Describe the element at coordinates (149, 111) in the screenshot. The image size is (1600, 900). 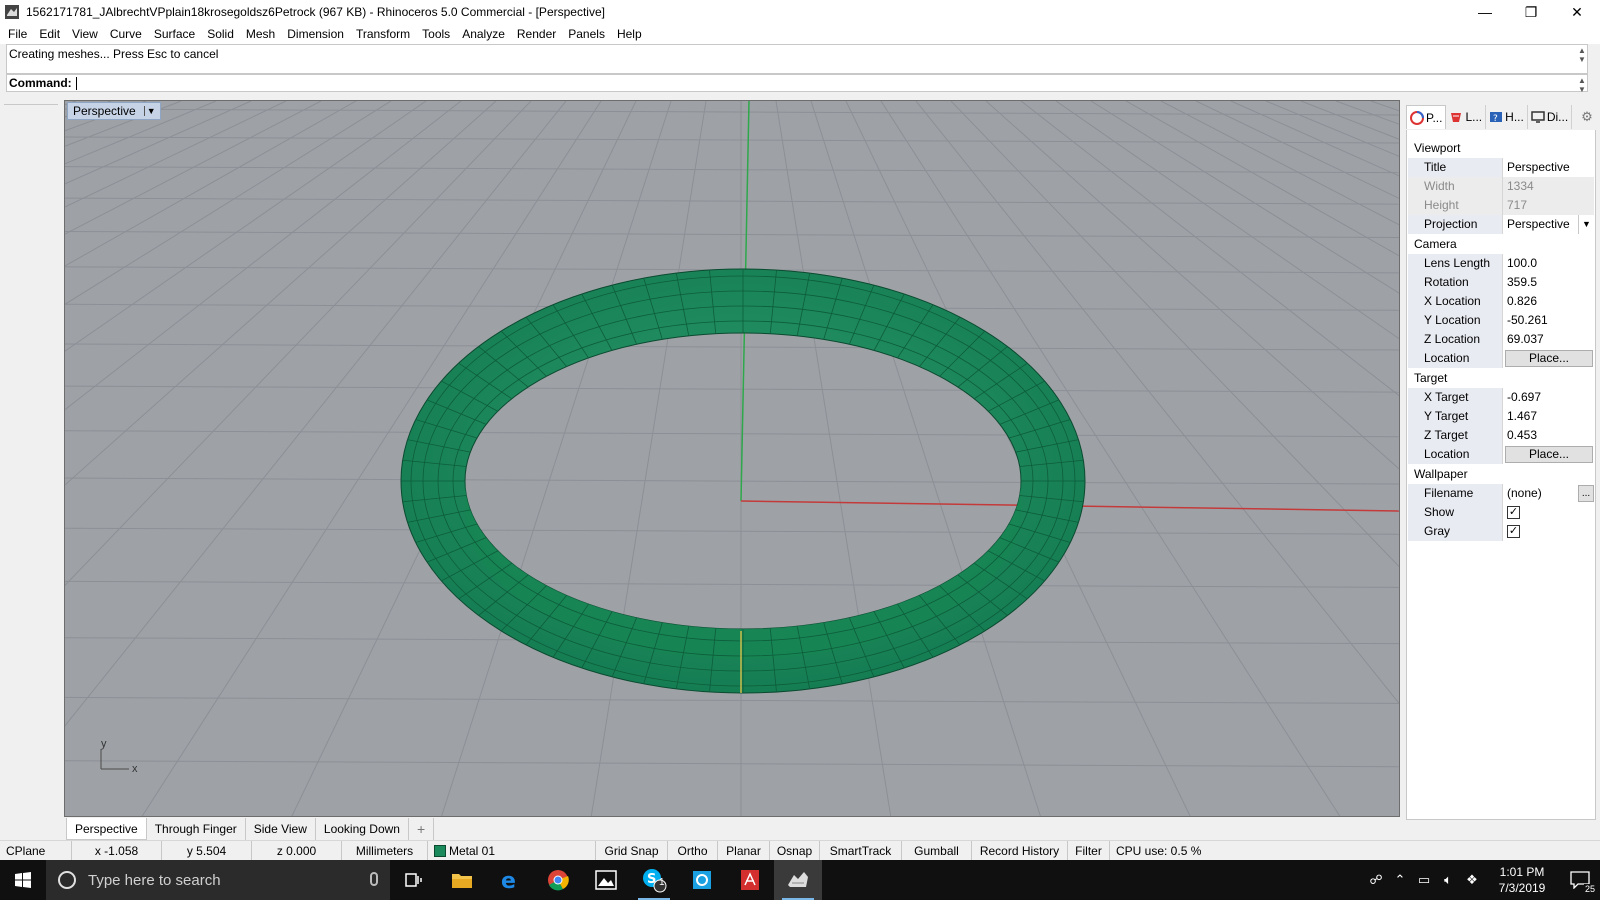
I see `viewport-menu-dropdown-icon: ▼` at that location.